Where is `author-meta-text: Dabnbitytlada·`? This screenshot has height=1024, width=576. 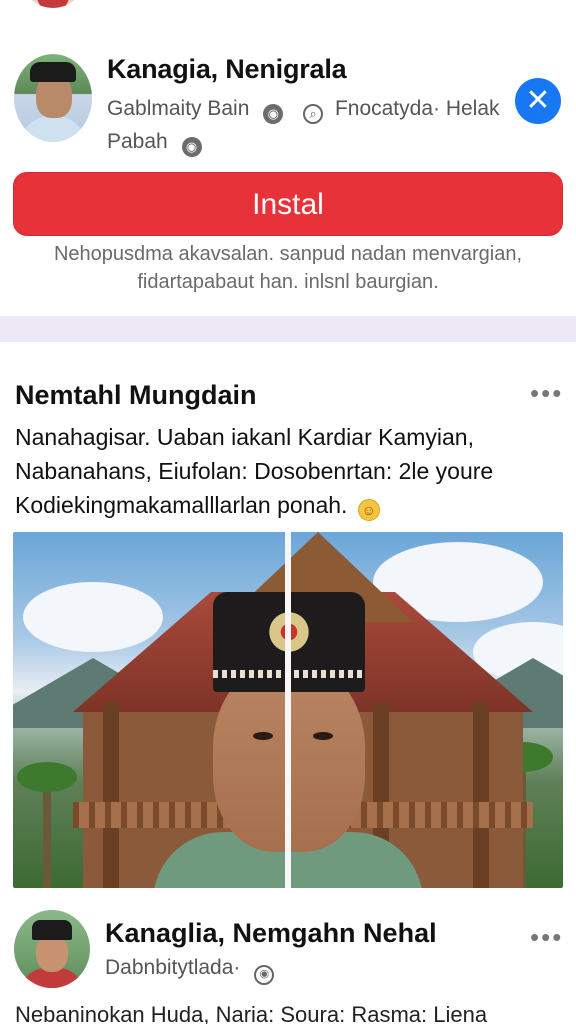
author-meta-text: Dabnbitytlada· is located at coordinates (173, 967).